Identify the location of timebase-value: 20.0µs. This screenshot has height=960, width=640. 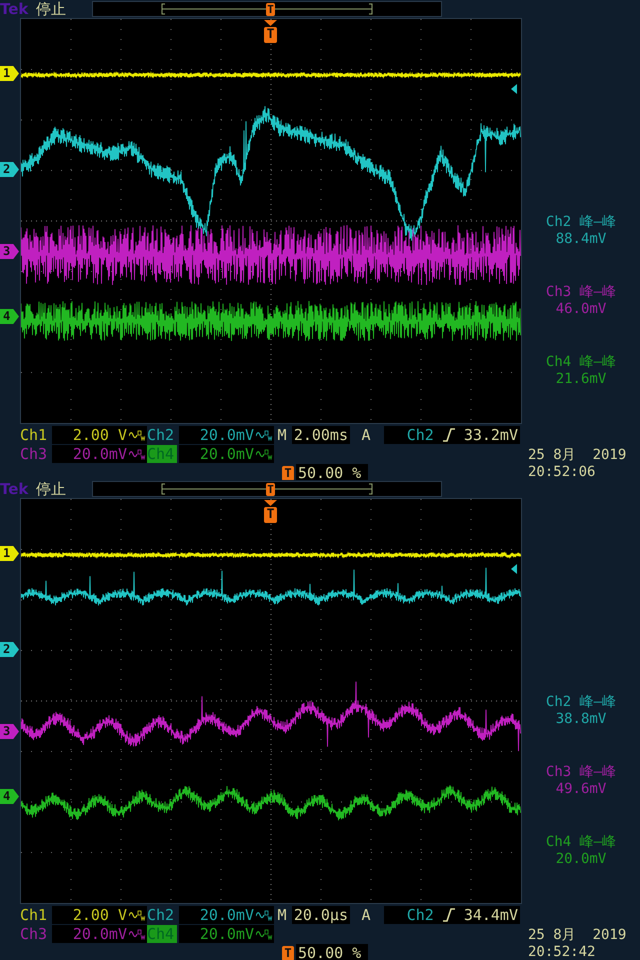
(321, 915).